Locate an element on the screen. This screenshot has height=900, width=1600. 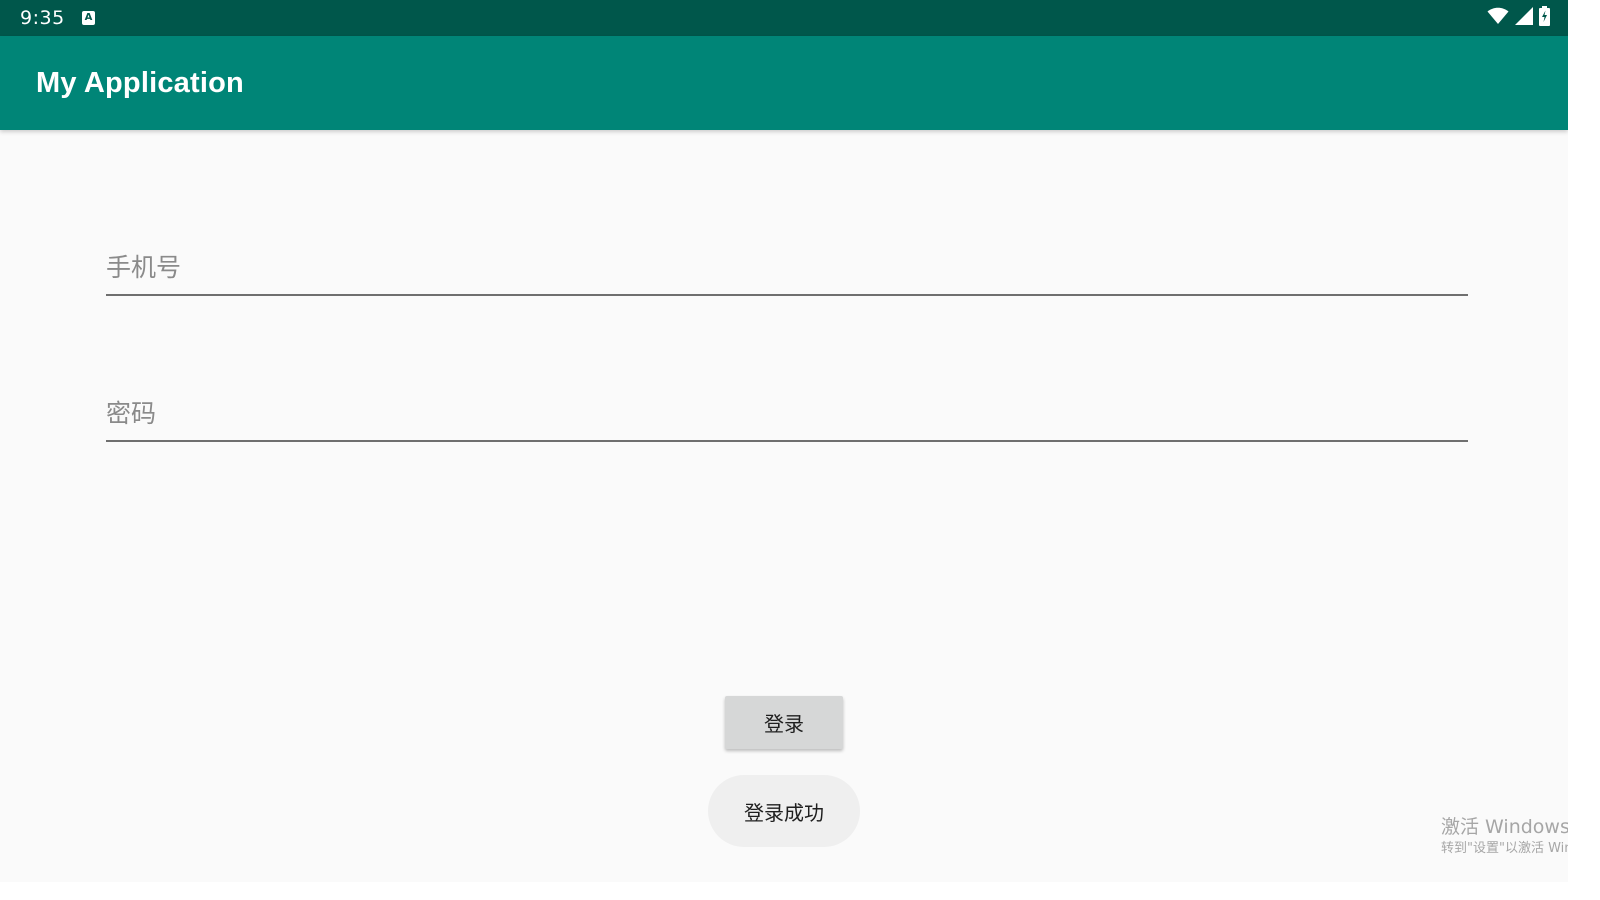
toast-message: 登录成功 is located at coordinates (784, 811).